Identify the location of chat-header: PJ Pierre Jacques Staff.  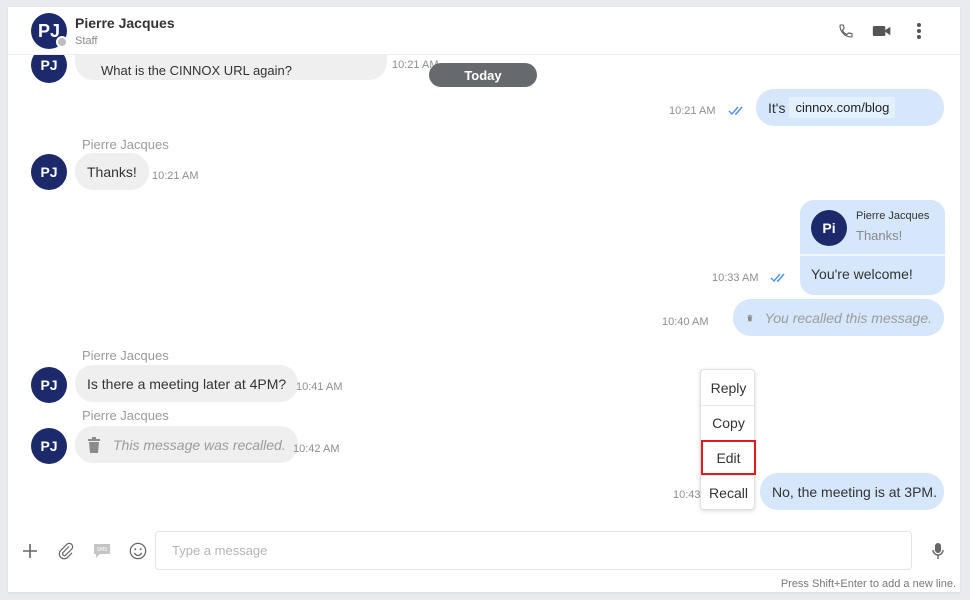
(484, 31).